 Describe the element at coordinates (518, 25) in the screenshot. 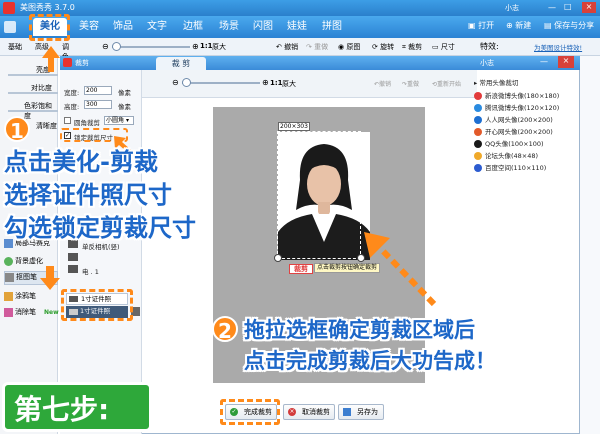

I see `new-button: ⊕ 新建` at that location.